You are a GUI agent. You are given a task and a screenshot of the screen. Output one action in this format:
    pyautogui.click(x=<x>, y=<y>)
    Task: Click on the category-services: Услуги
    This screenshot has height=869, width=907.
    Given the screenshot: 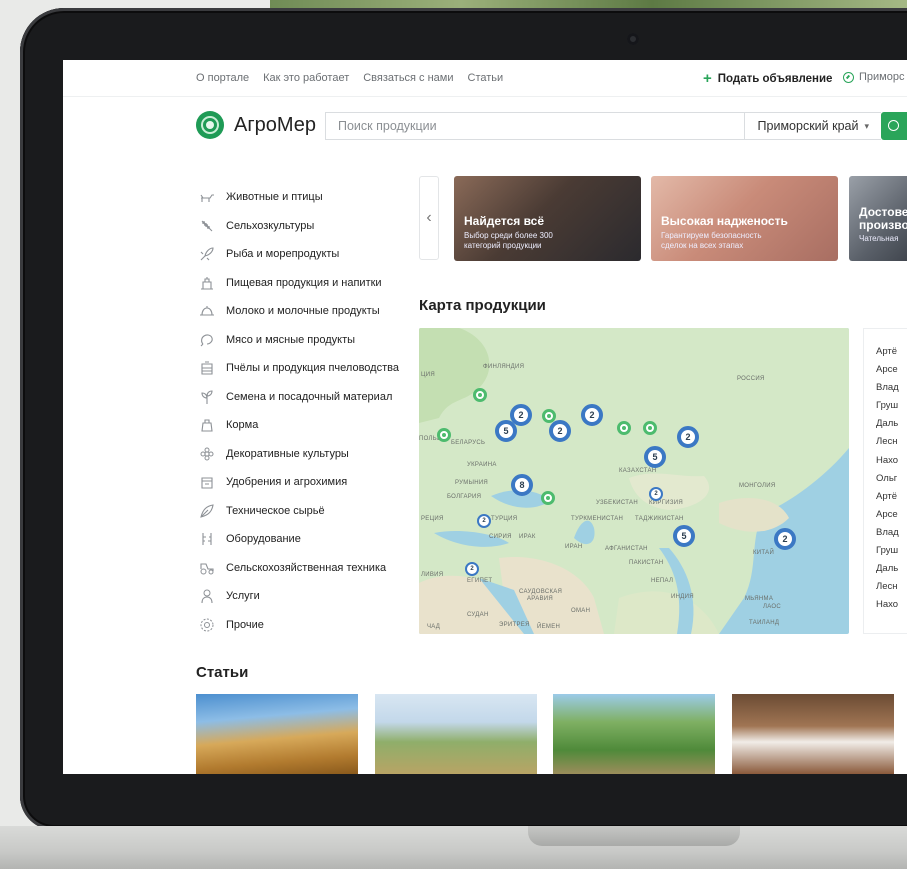 What is the action you would take?
    pyautogui.click(x=303, y=596)
    